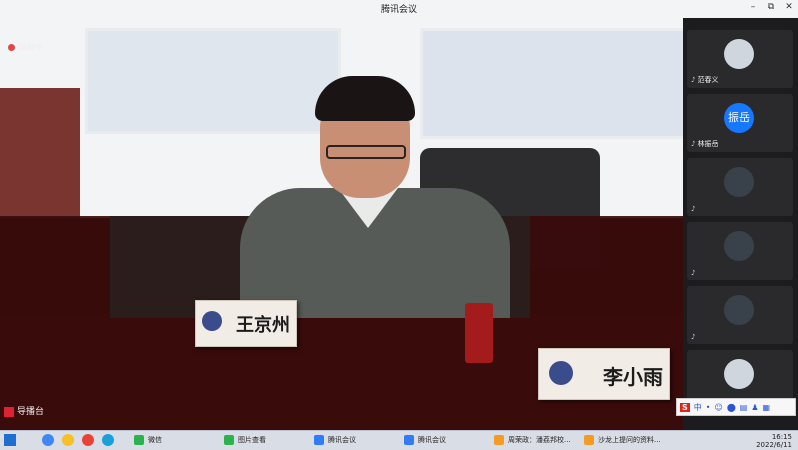 The width and height of the screenshot is (798, 450). I want to click on clock-date: 2022/6/11, so click(774, 445).